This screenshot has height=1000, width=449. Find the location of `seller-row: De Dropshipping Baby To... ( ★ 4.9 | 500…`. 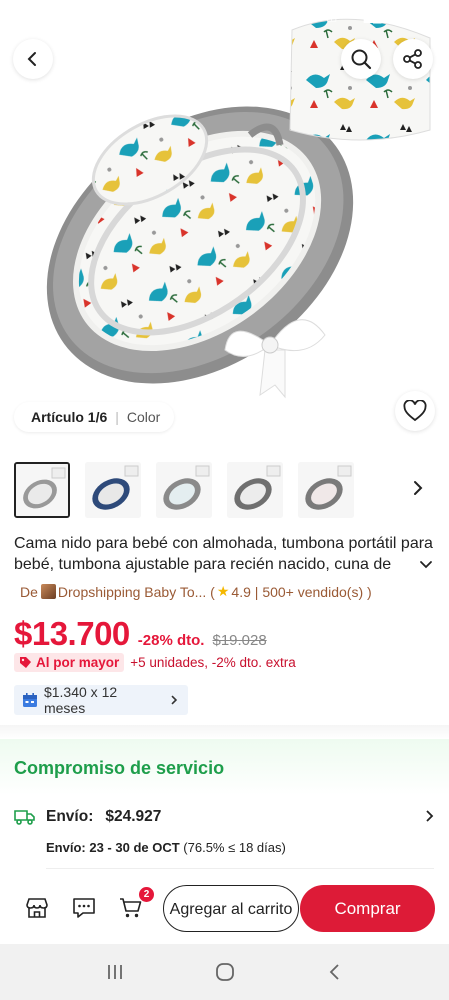

seller-row: De Dropshipping Baby To... ( ★ 4.9 | 500… is located at coordinates (196, 591).